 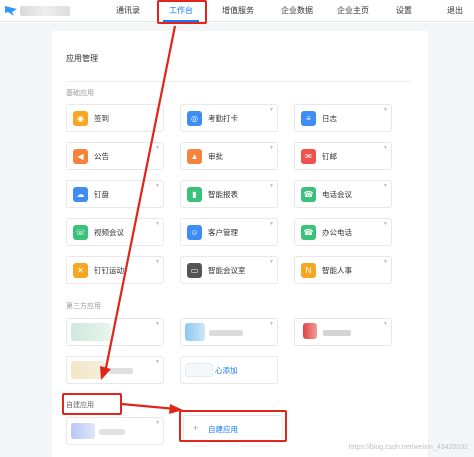 What do you see at coordinates (82, 58) in the screenshot?
I see `panel-title: 应用管理` at bounding box center [82, 58].